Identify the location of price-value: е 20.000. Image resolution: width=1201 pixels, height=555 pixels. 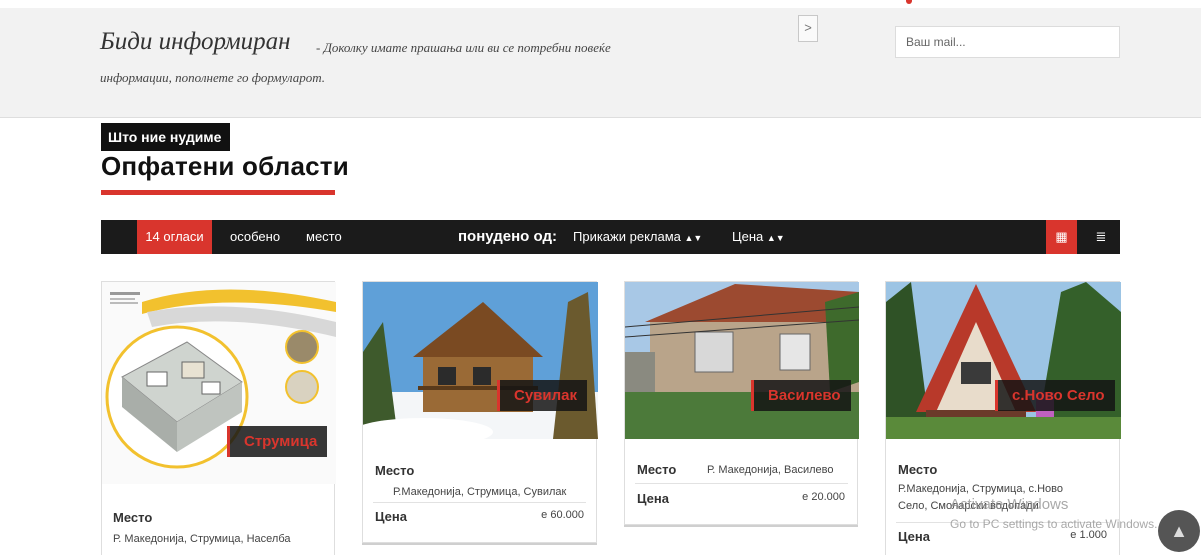
(823, 497).